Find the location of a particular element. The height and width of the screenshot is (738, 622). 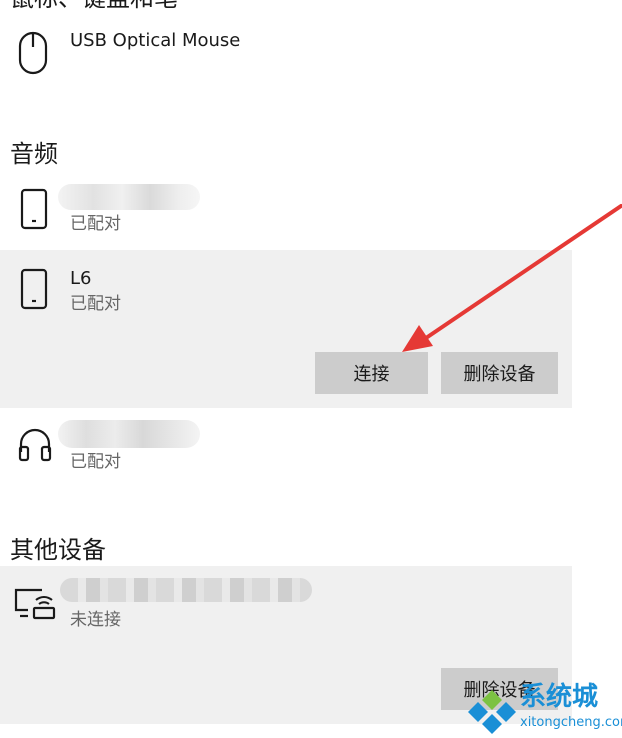

watermark-url: xitongcheng.com is located at coordinates (571, 722).